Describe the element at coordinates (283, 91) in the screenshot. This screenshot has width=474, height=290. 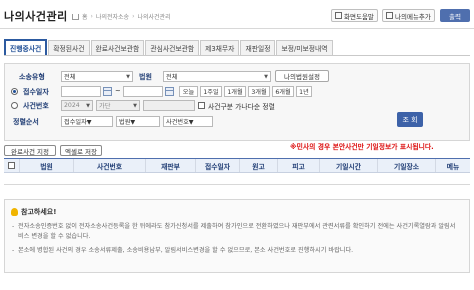
I see `quick-date-6month: 6개월` at that location.